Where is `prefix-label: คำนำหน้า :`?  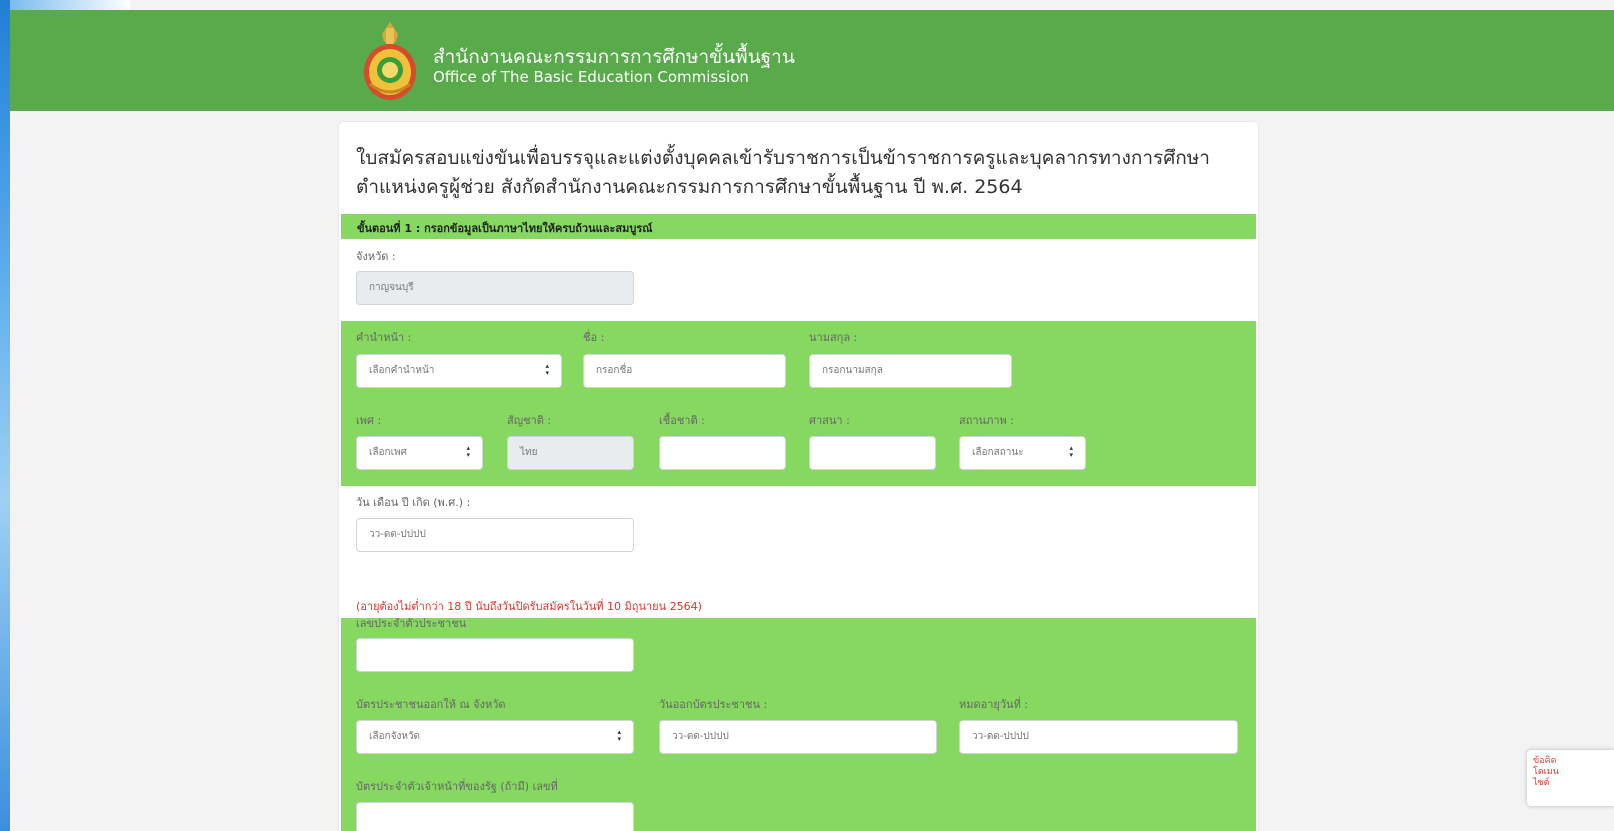
prefix-label: คำนำหน้า : is located at coordinates (384, 337).